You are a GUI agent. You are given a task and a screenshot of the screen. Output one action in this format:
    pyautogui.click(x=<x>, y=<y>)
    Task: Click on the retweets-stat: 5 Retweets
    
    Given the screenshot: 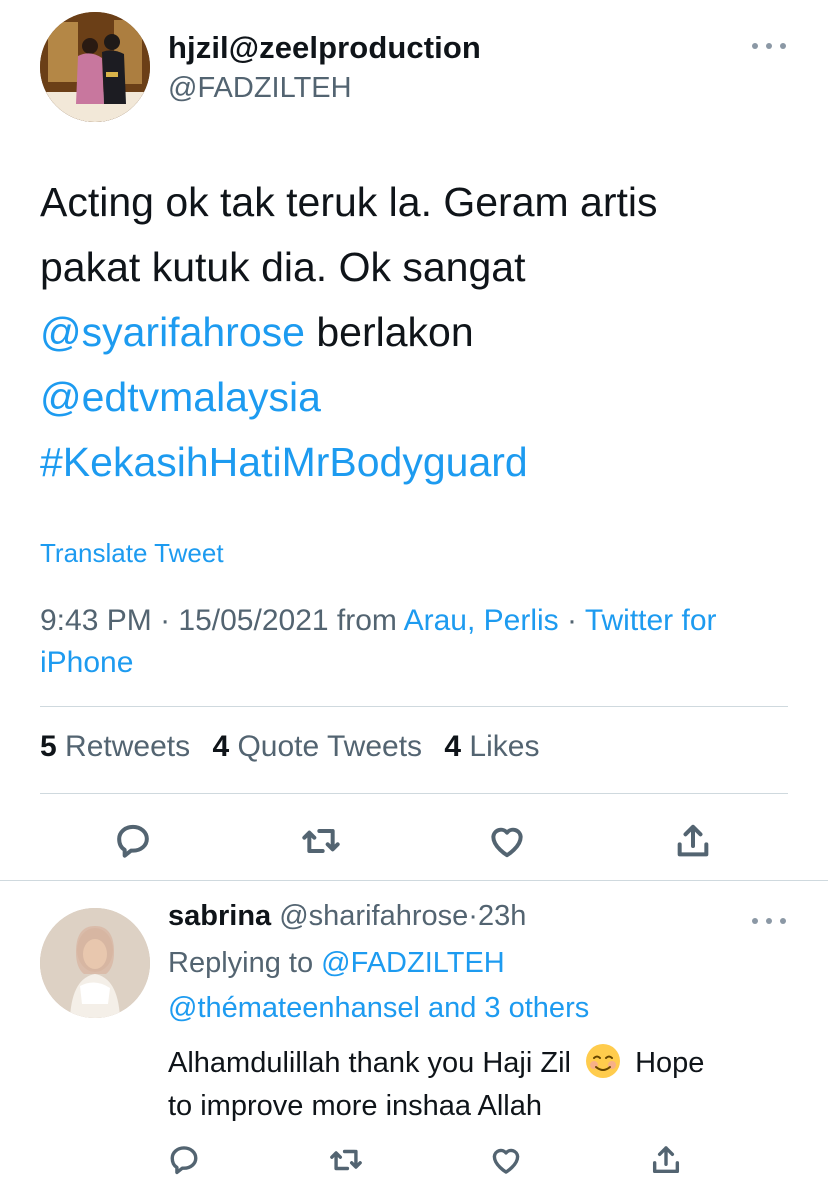 What is the action you would take?
    pyautogui.click(x=115, y=746)
    